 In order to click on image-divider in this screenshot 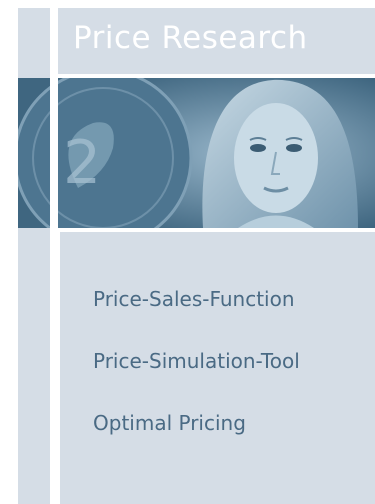, I will do `click(54, 153)`.